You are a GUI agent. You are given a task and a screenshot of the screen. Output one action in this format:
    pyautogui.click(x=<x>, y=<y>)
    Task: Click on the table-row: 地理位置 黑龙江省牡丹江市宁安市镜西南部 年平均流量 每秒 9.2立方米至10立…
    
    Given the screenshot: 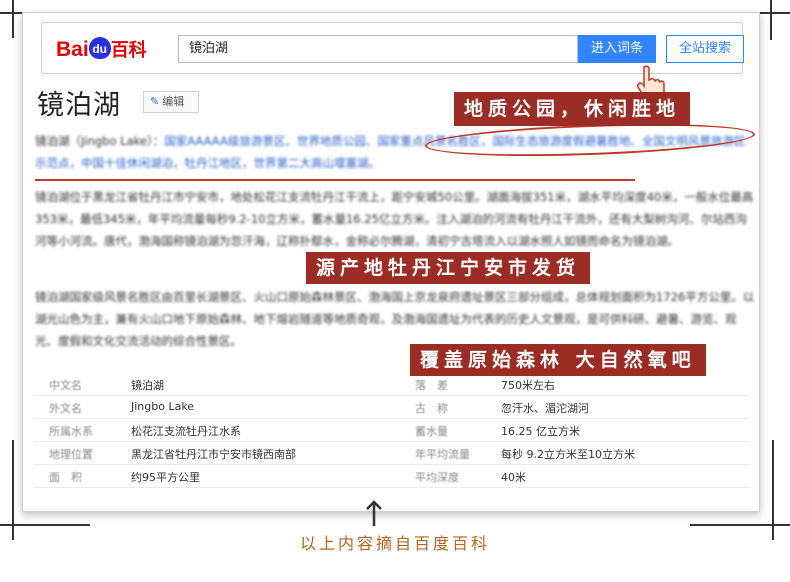 What is the action you would take?
    pyautogui.click(x=391, y=453)
    